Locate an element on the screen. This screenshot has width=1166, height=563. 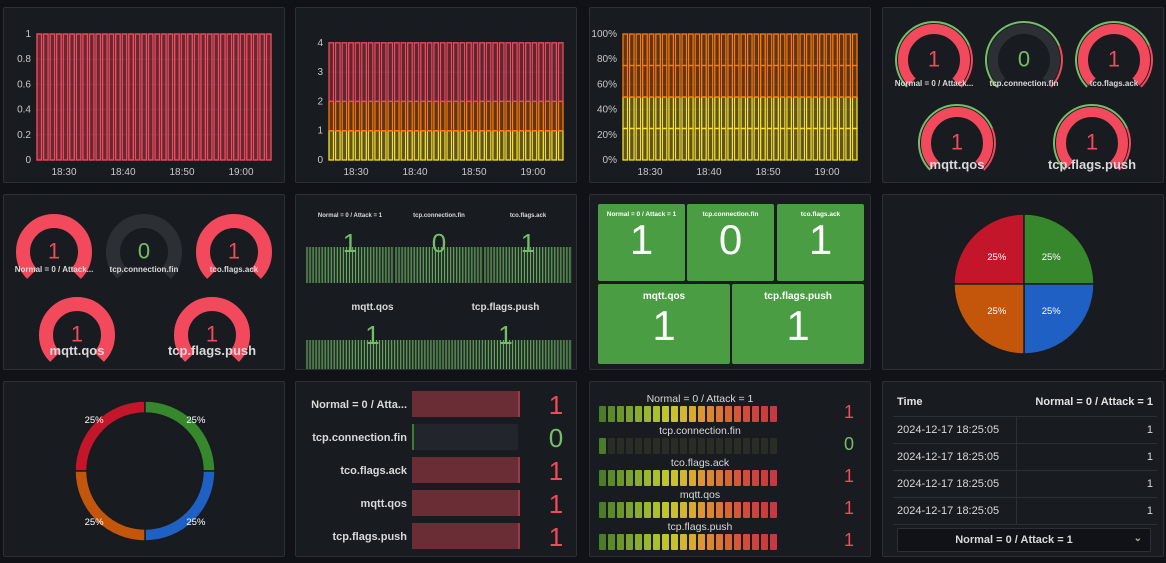
panel-donut: 25% 25% 25% 25% is located at coordinates (144, 469).